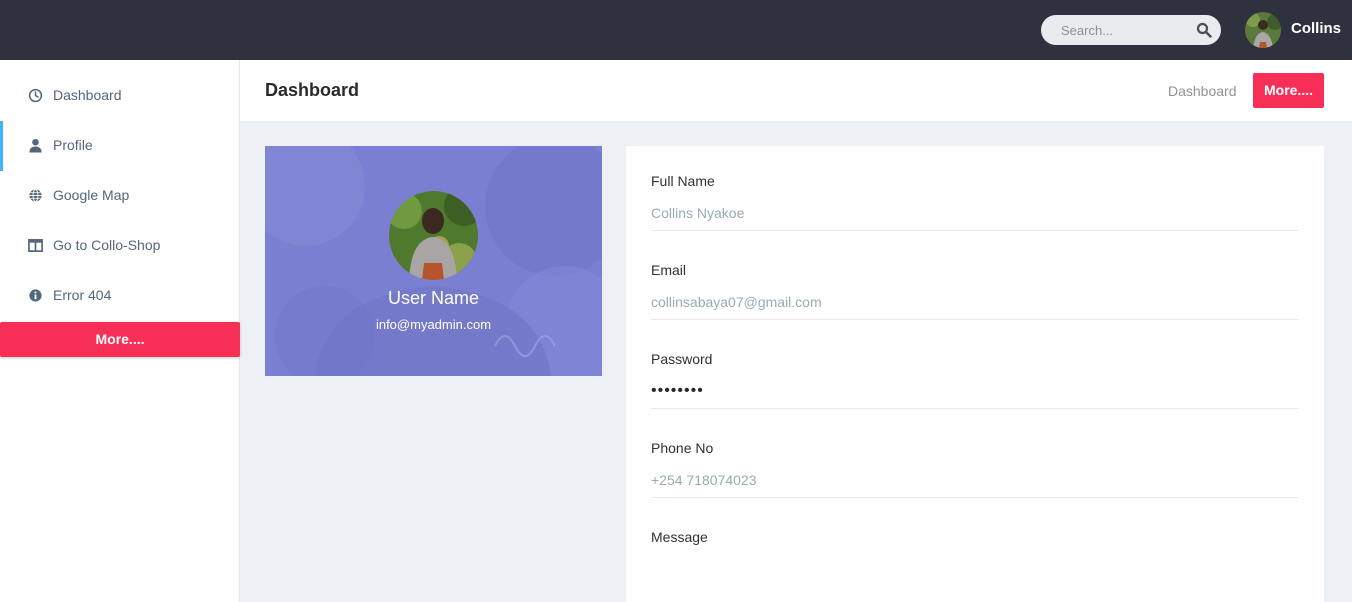 Image resolution: width=1352 pixels, height=602 pixels. I want to click on topbar: Collins, so click(676, 30).